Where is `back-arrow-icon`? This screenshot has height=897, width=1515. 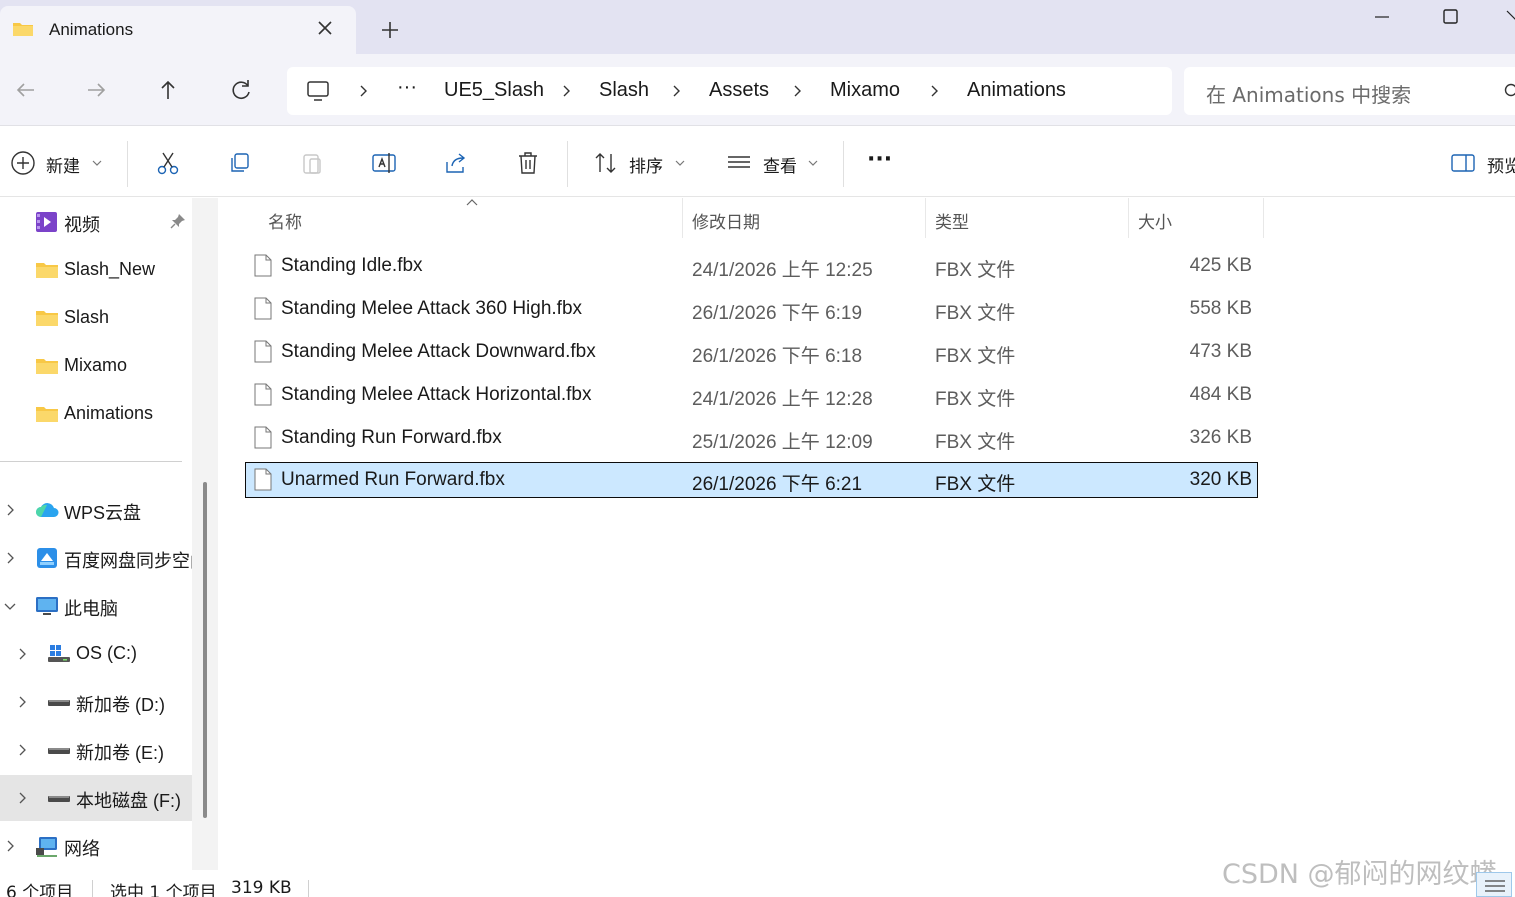 back-arrow-icon is located at coordinates (26, 90).